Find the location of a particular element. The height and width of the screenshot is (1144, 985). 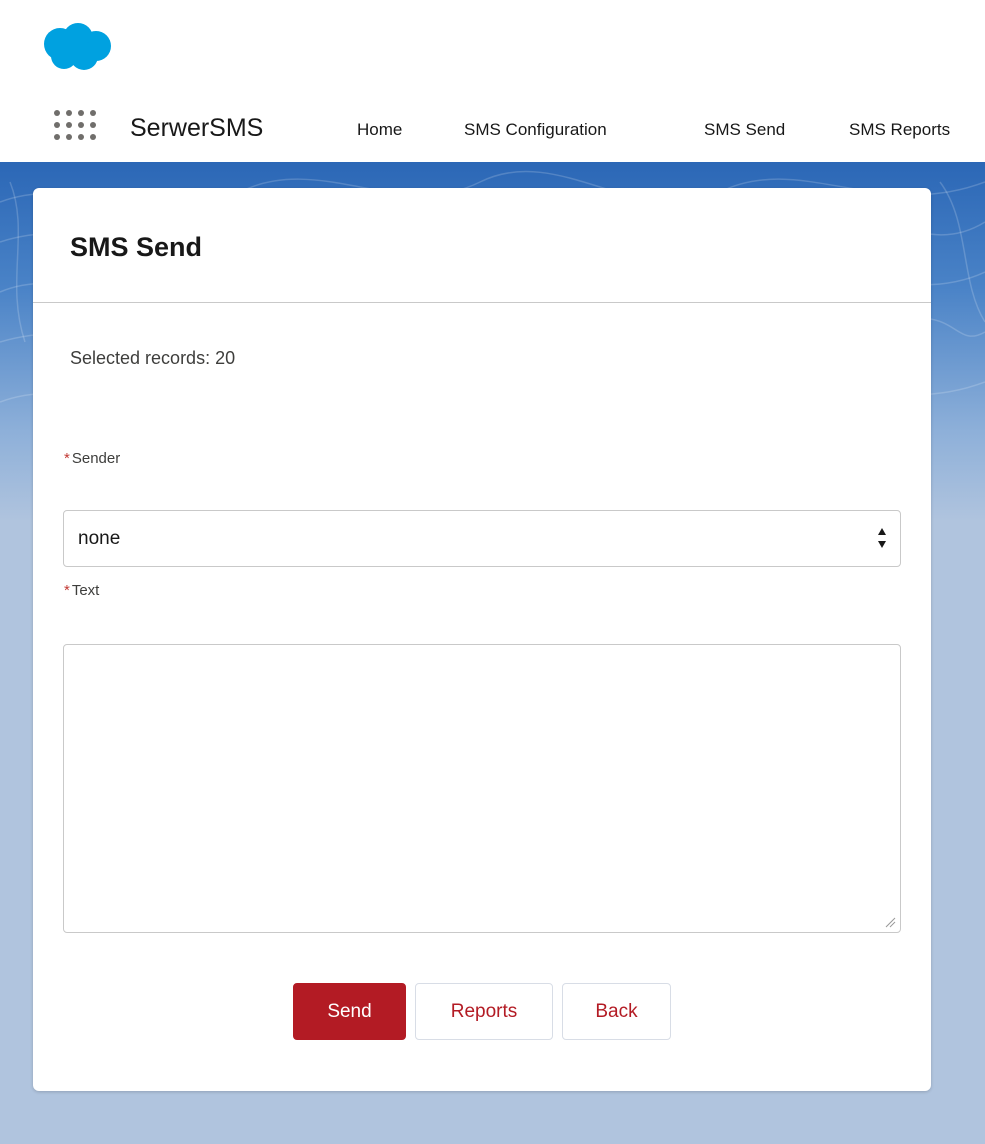

sender-label-text: Sender is located at coordinates (96, 458).